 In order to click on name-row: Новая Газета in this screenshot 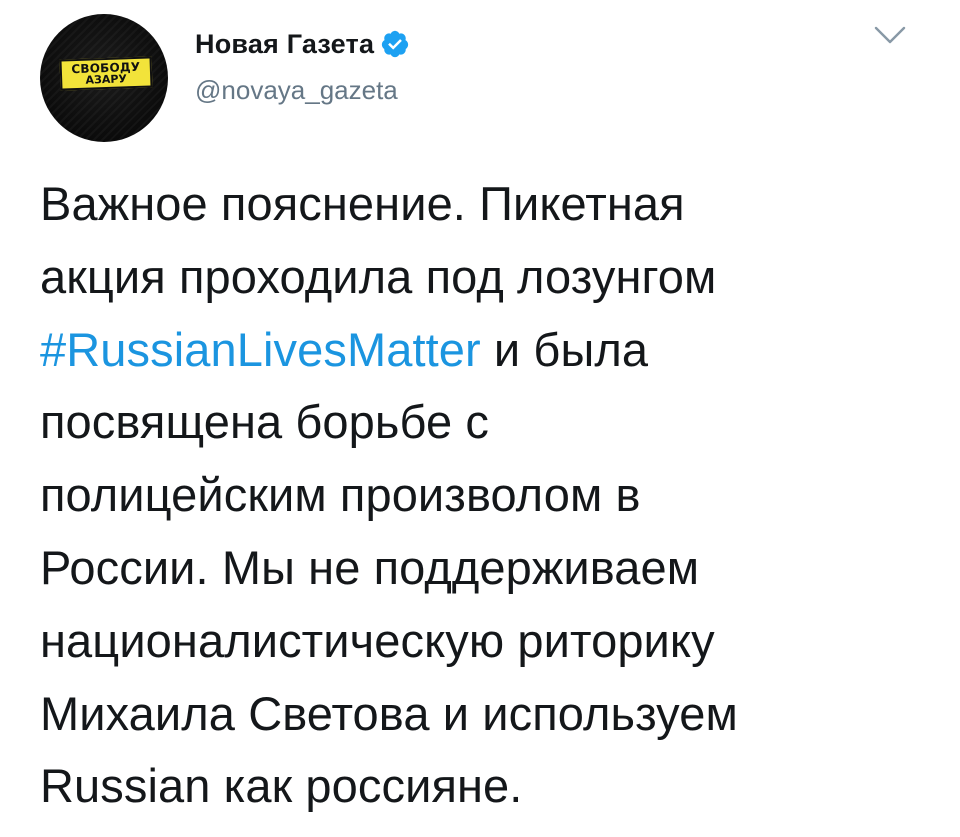, I will do `click(302, 44)`.